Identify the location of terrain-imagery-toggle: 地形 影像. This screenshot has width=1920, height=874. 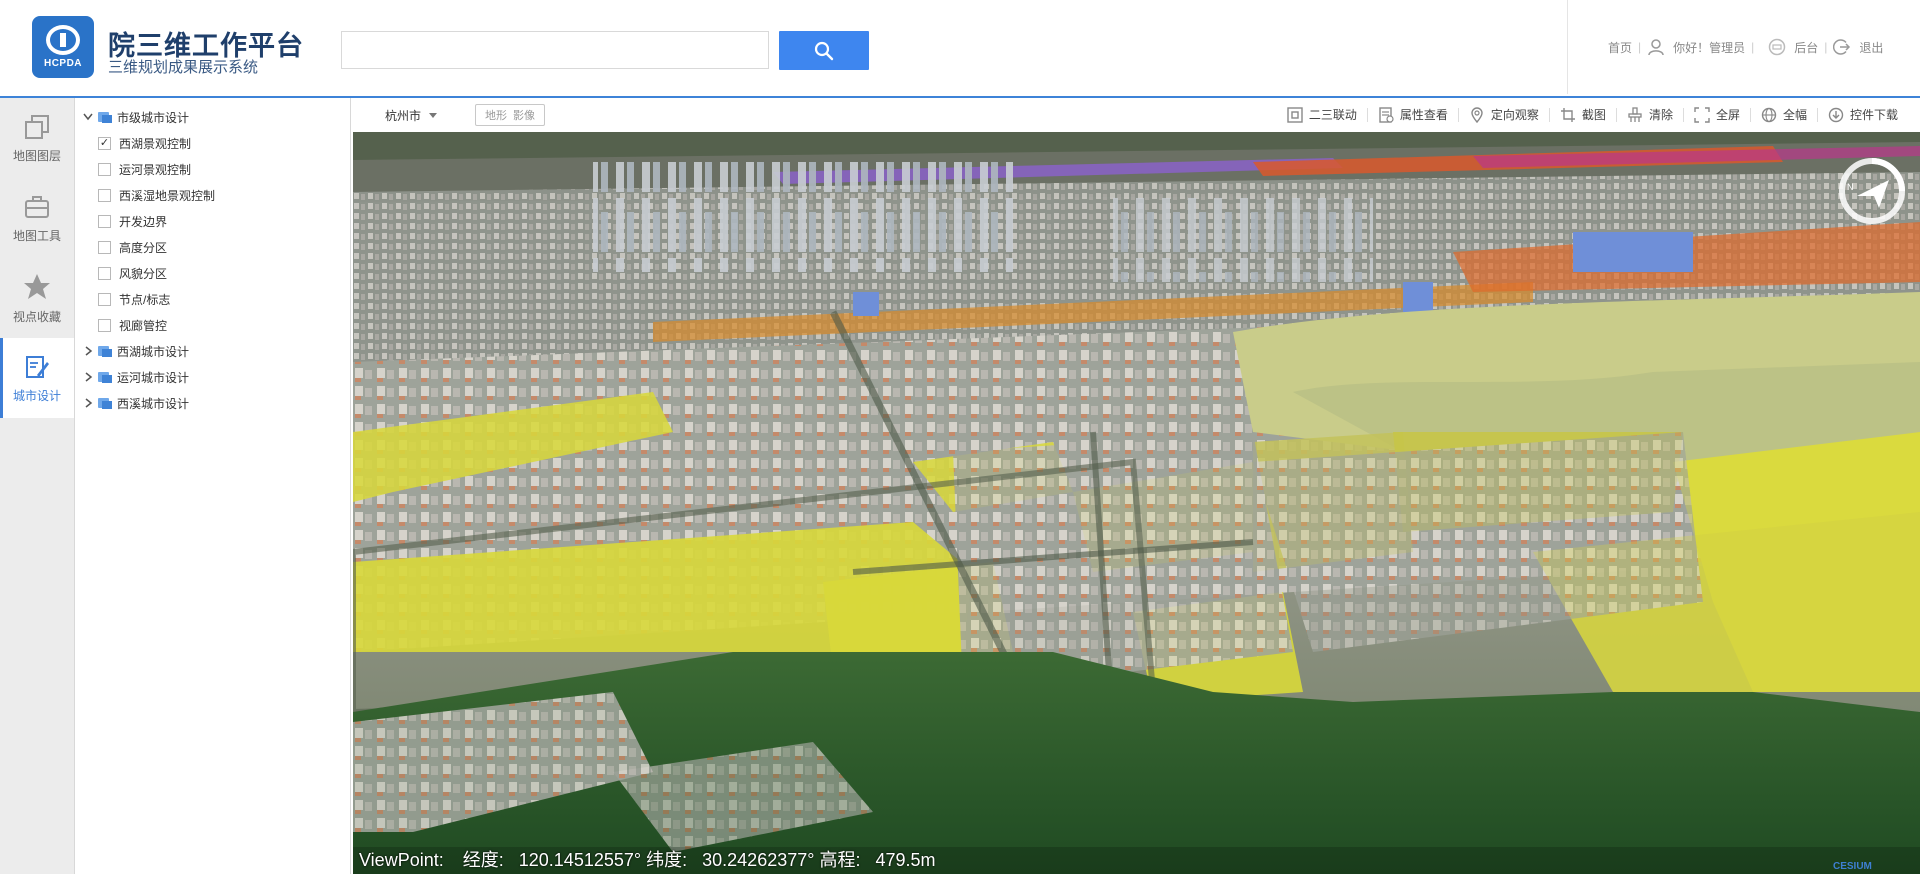
(510, 115).